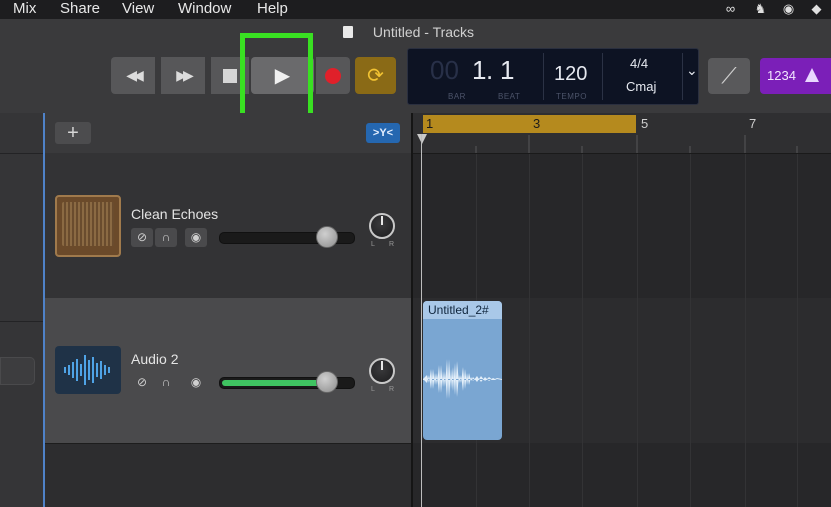  Describe the element at coordinates (692, 70) in the screenshot. I see `lcd-dropdown-icon: ⌄` at that location.